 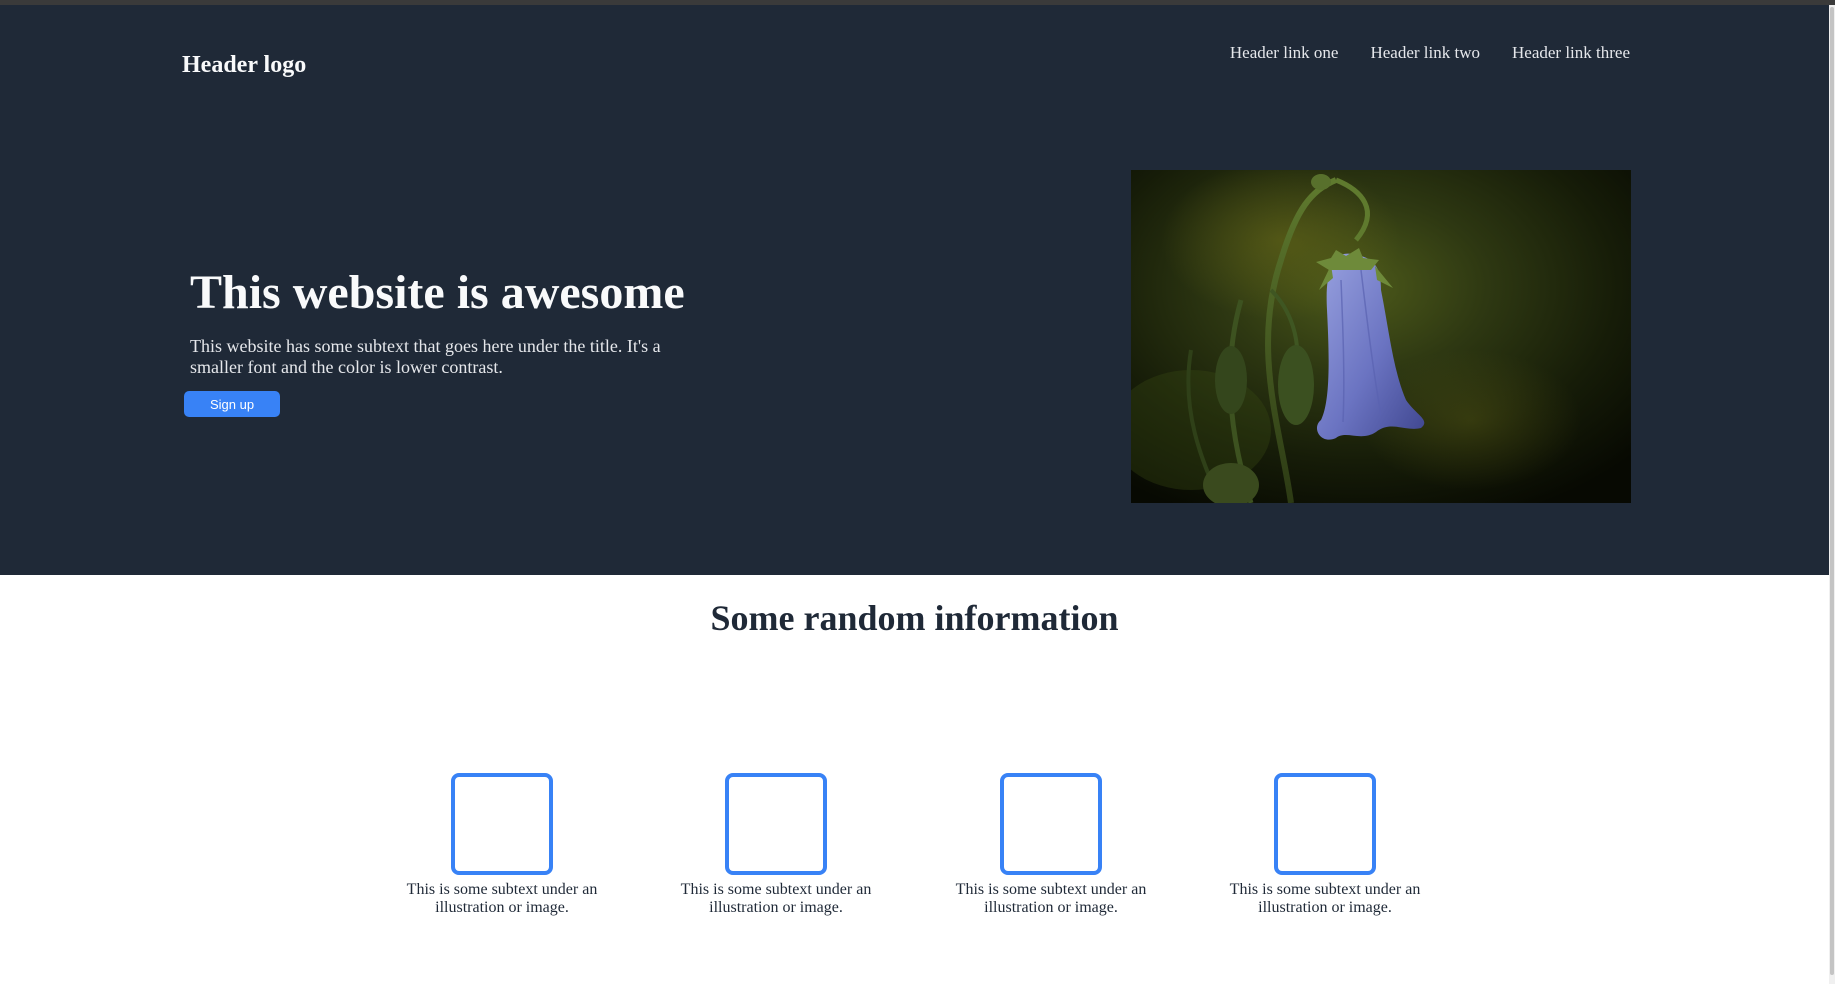 What do you see at coordinates (244, 65) in the screenshot?
I see `header-logo: Header logo` at bounding box center [244, 65].